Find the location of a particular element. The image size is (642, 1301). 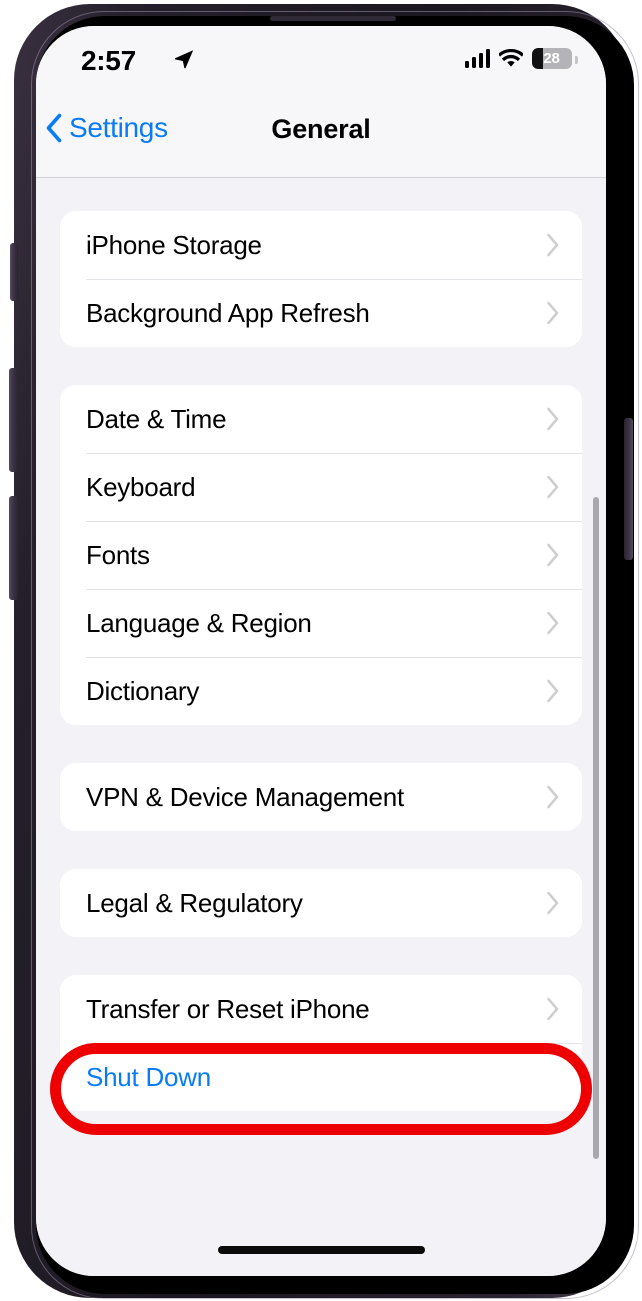

settings-row: Background App Refresh is located at coordinates (321, 313).